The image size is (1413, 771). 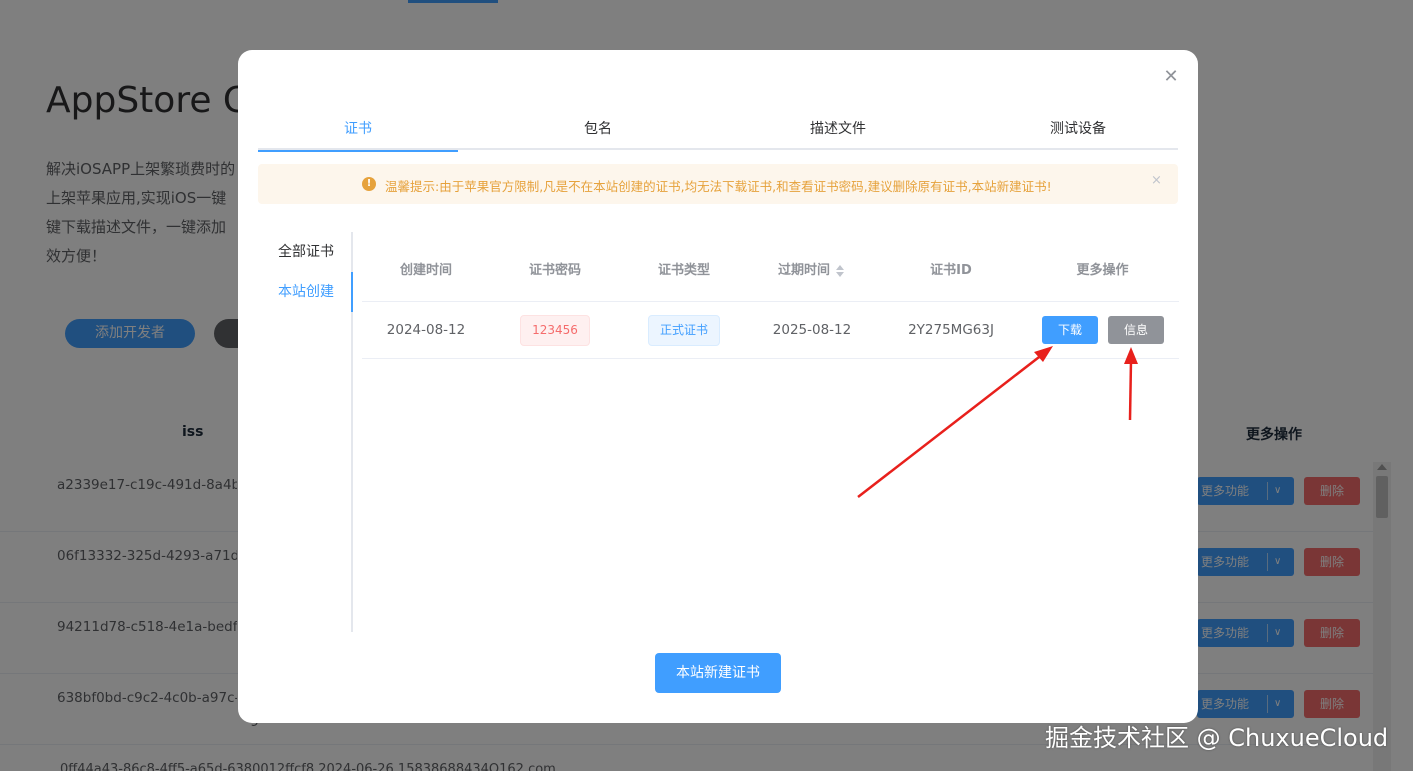 I want to click on column-header-more-actions: 更多操作, so click(x=1102, y=270).